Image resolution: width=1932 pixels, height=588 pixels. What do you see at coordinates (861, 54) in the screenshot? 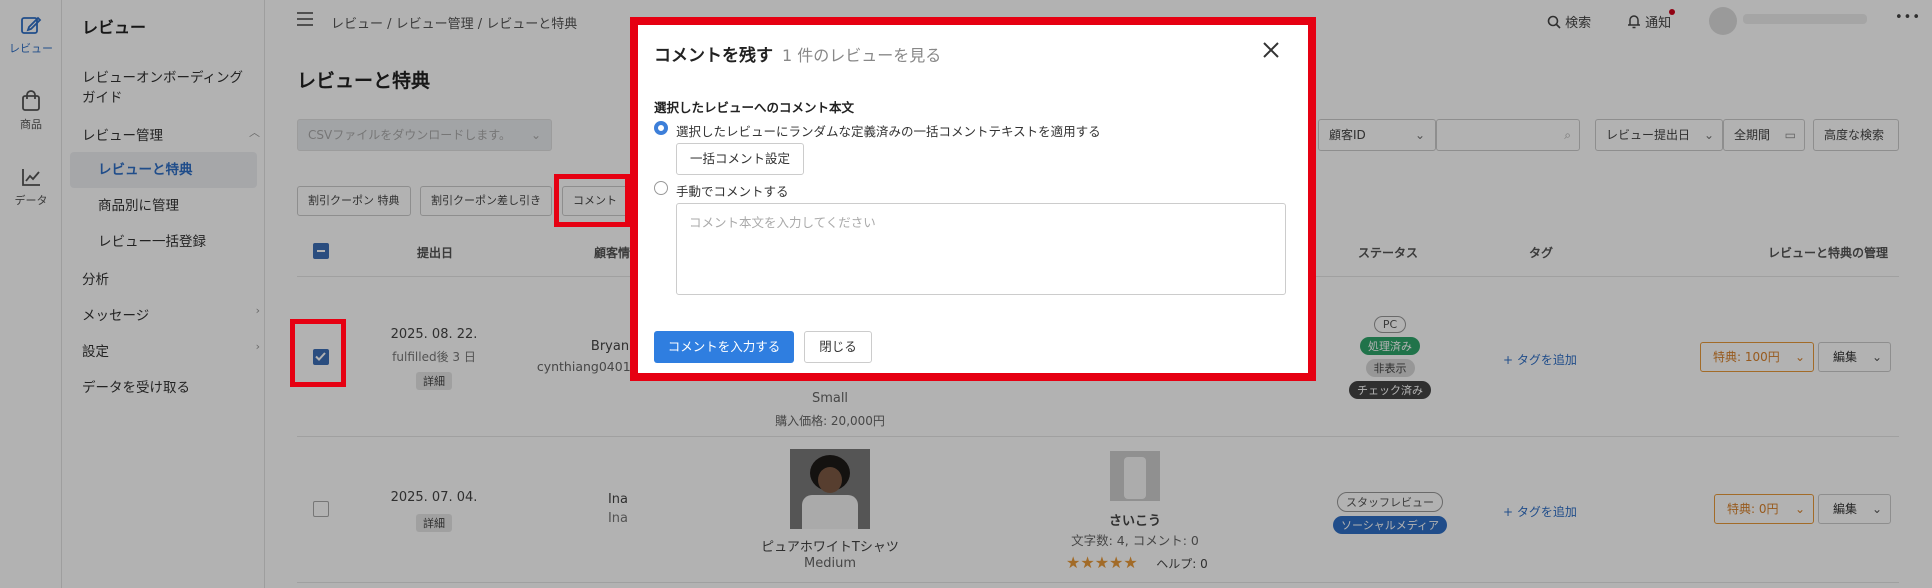
I see `modal-subtitle: 1 件のレビューを見る` at bounding box center [861, 54].